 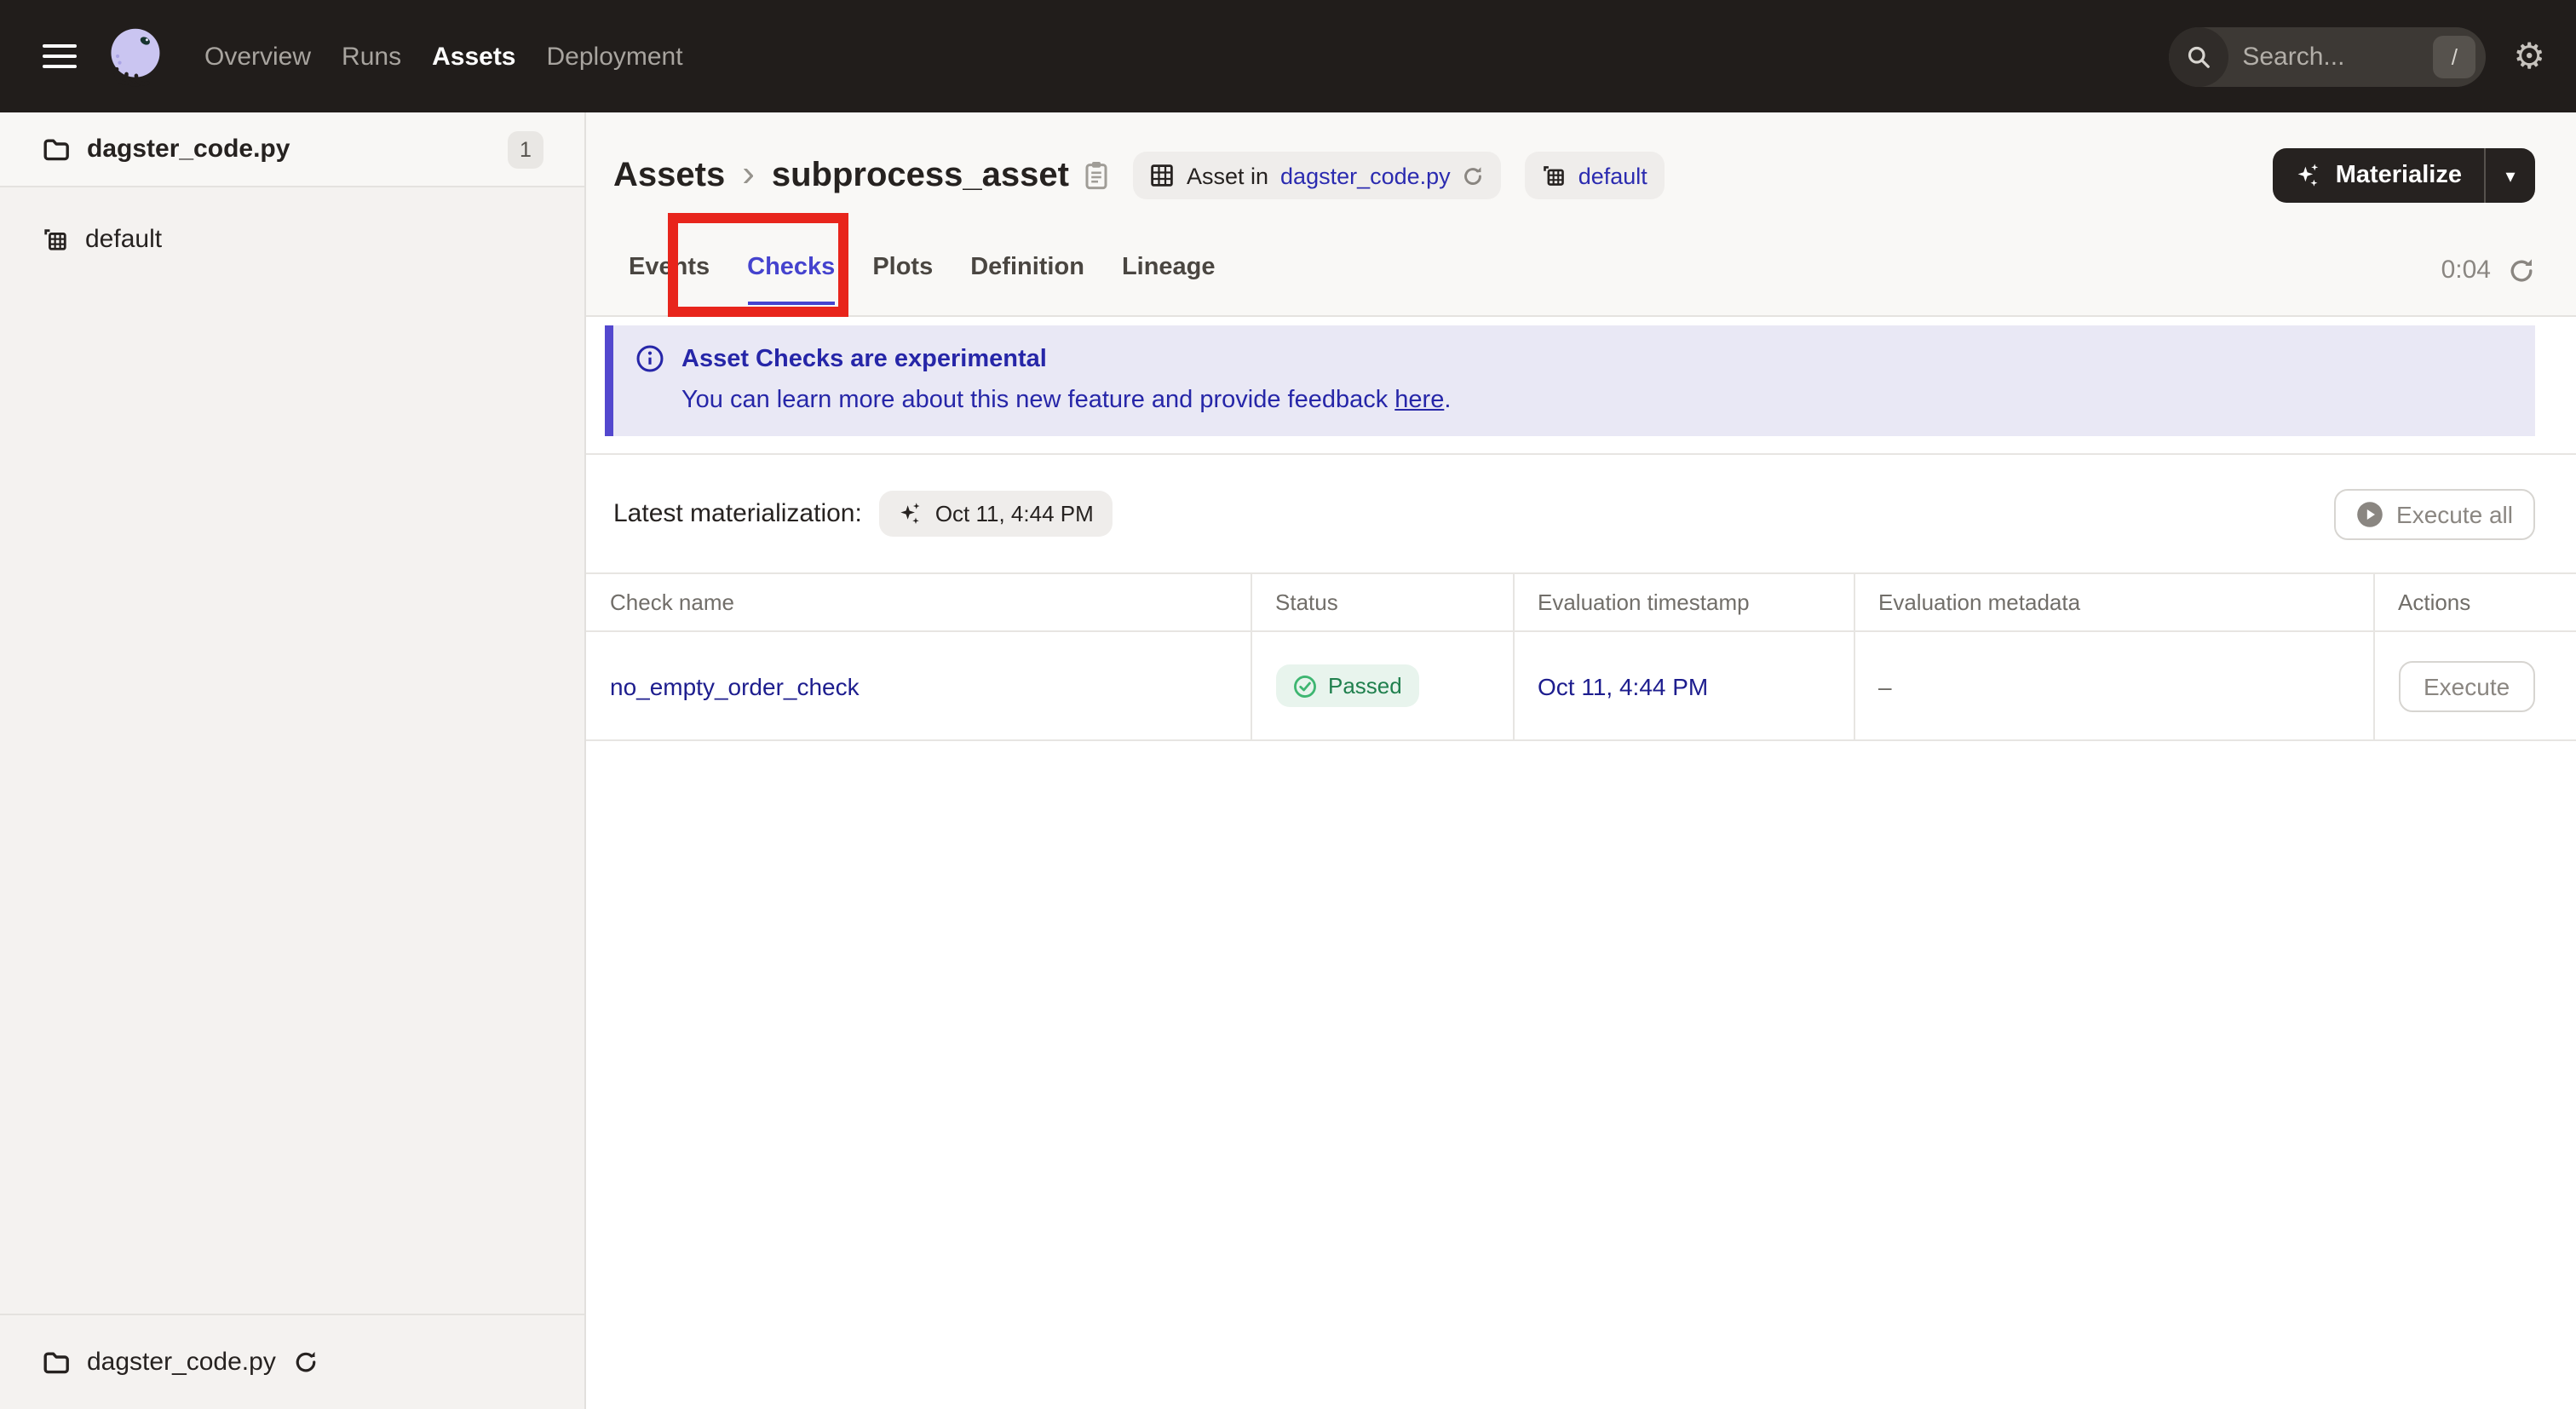 What do you see at coordinates (749, 172) in the screenshot?
I see `chevron-right-icon: ›` at bounding box center [749, 172].